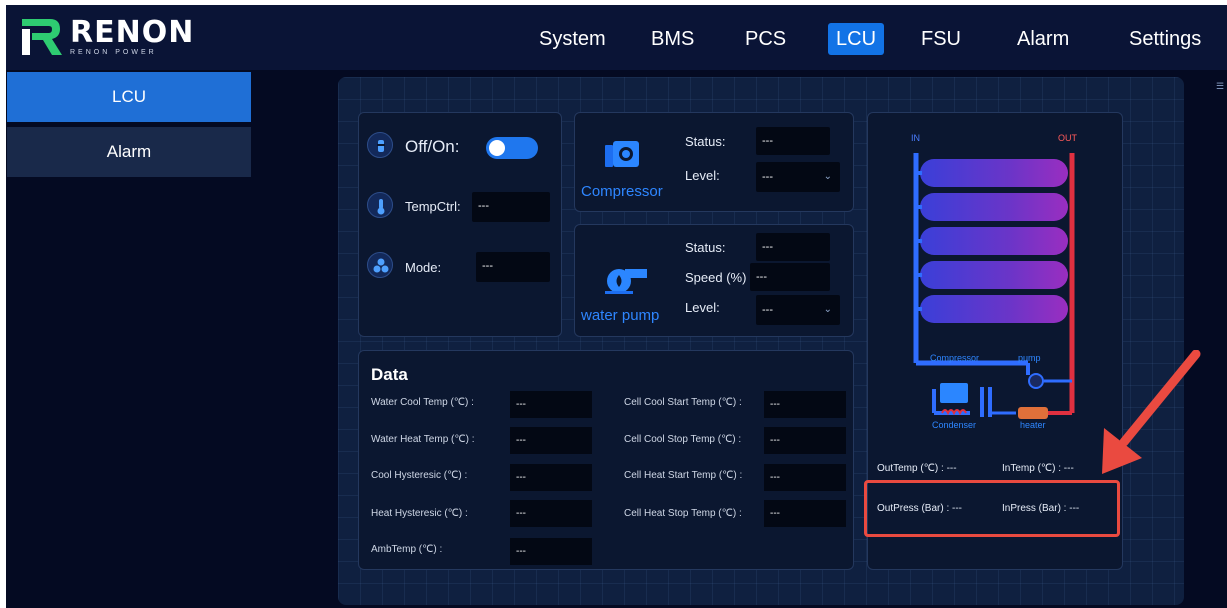 The width and height of the screenshot is (1227, 608). I want to click on nav-bms: BMS, so click(672, 39).